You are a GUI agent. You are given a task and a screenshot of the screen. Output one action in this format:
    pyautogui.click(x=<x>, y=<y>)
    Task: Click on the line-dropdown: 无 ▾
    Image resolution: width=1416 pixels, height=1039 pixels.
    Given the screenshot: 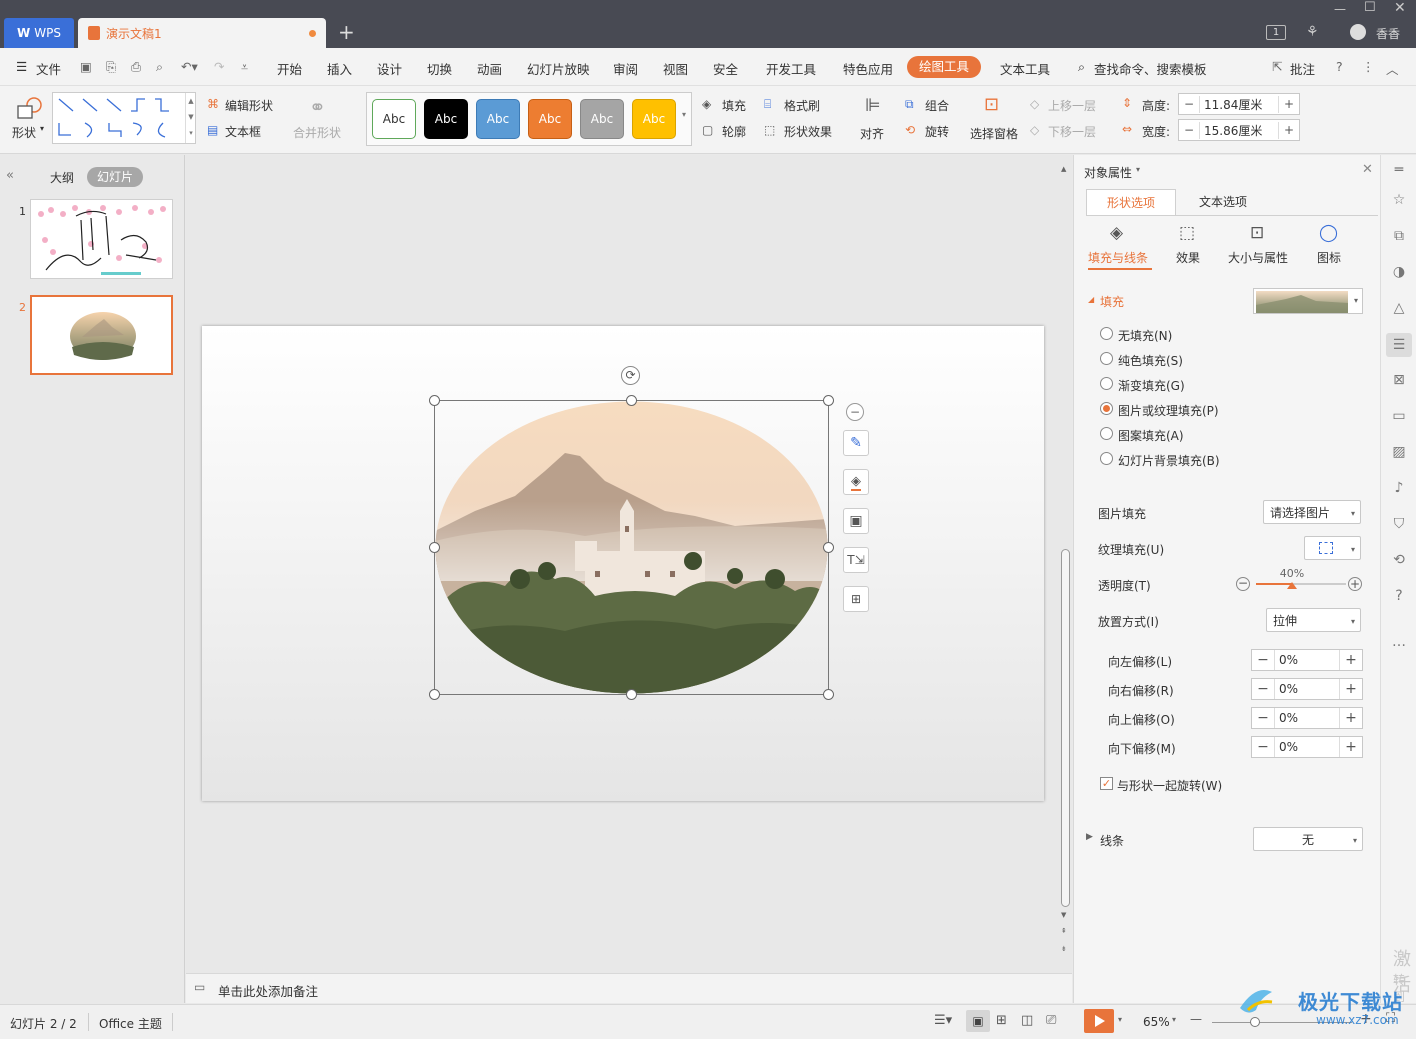 What is the action you would take?
    pyautogui.click(x=1308, y=839)
    